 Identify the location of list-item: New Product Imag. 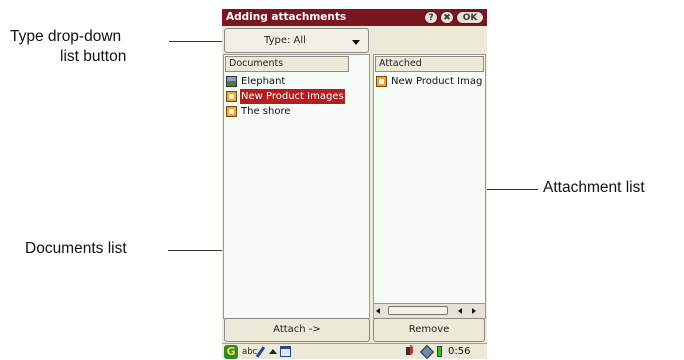
(429, 81).